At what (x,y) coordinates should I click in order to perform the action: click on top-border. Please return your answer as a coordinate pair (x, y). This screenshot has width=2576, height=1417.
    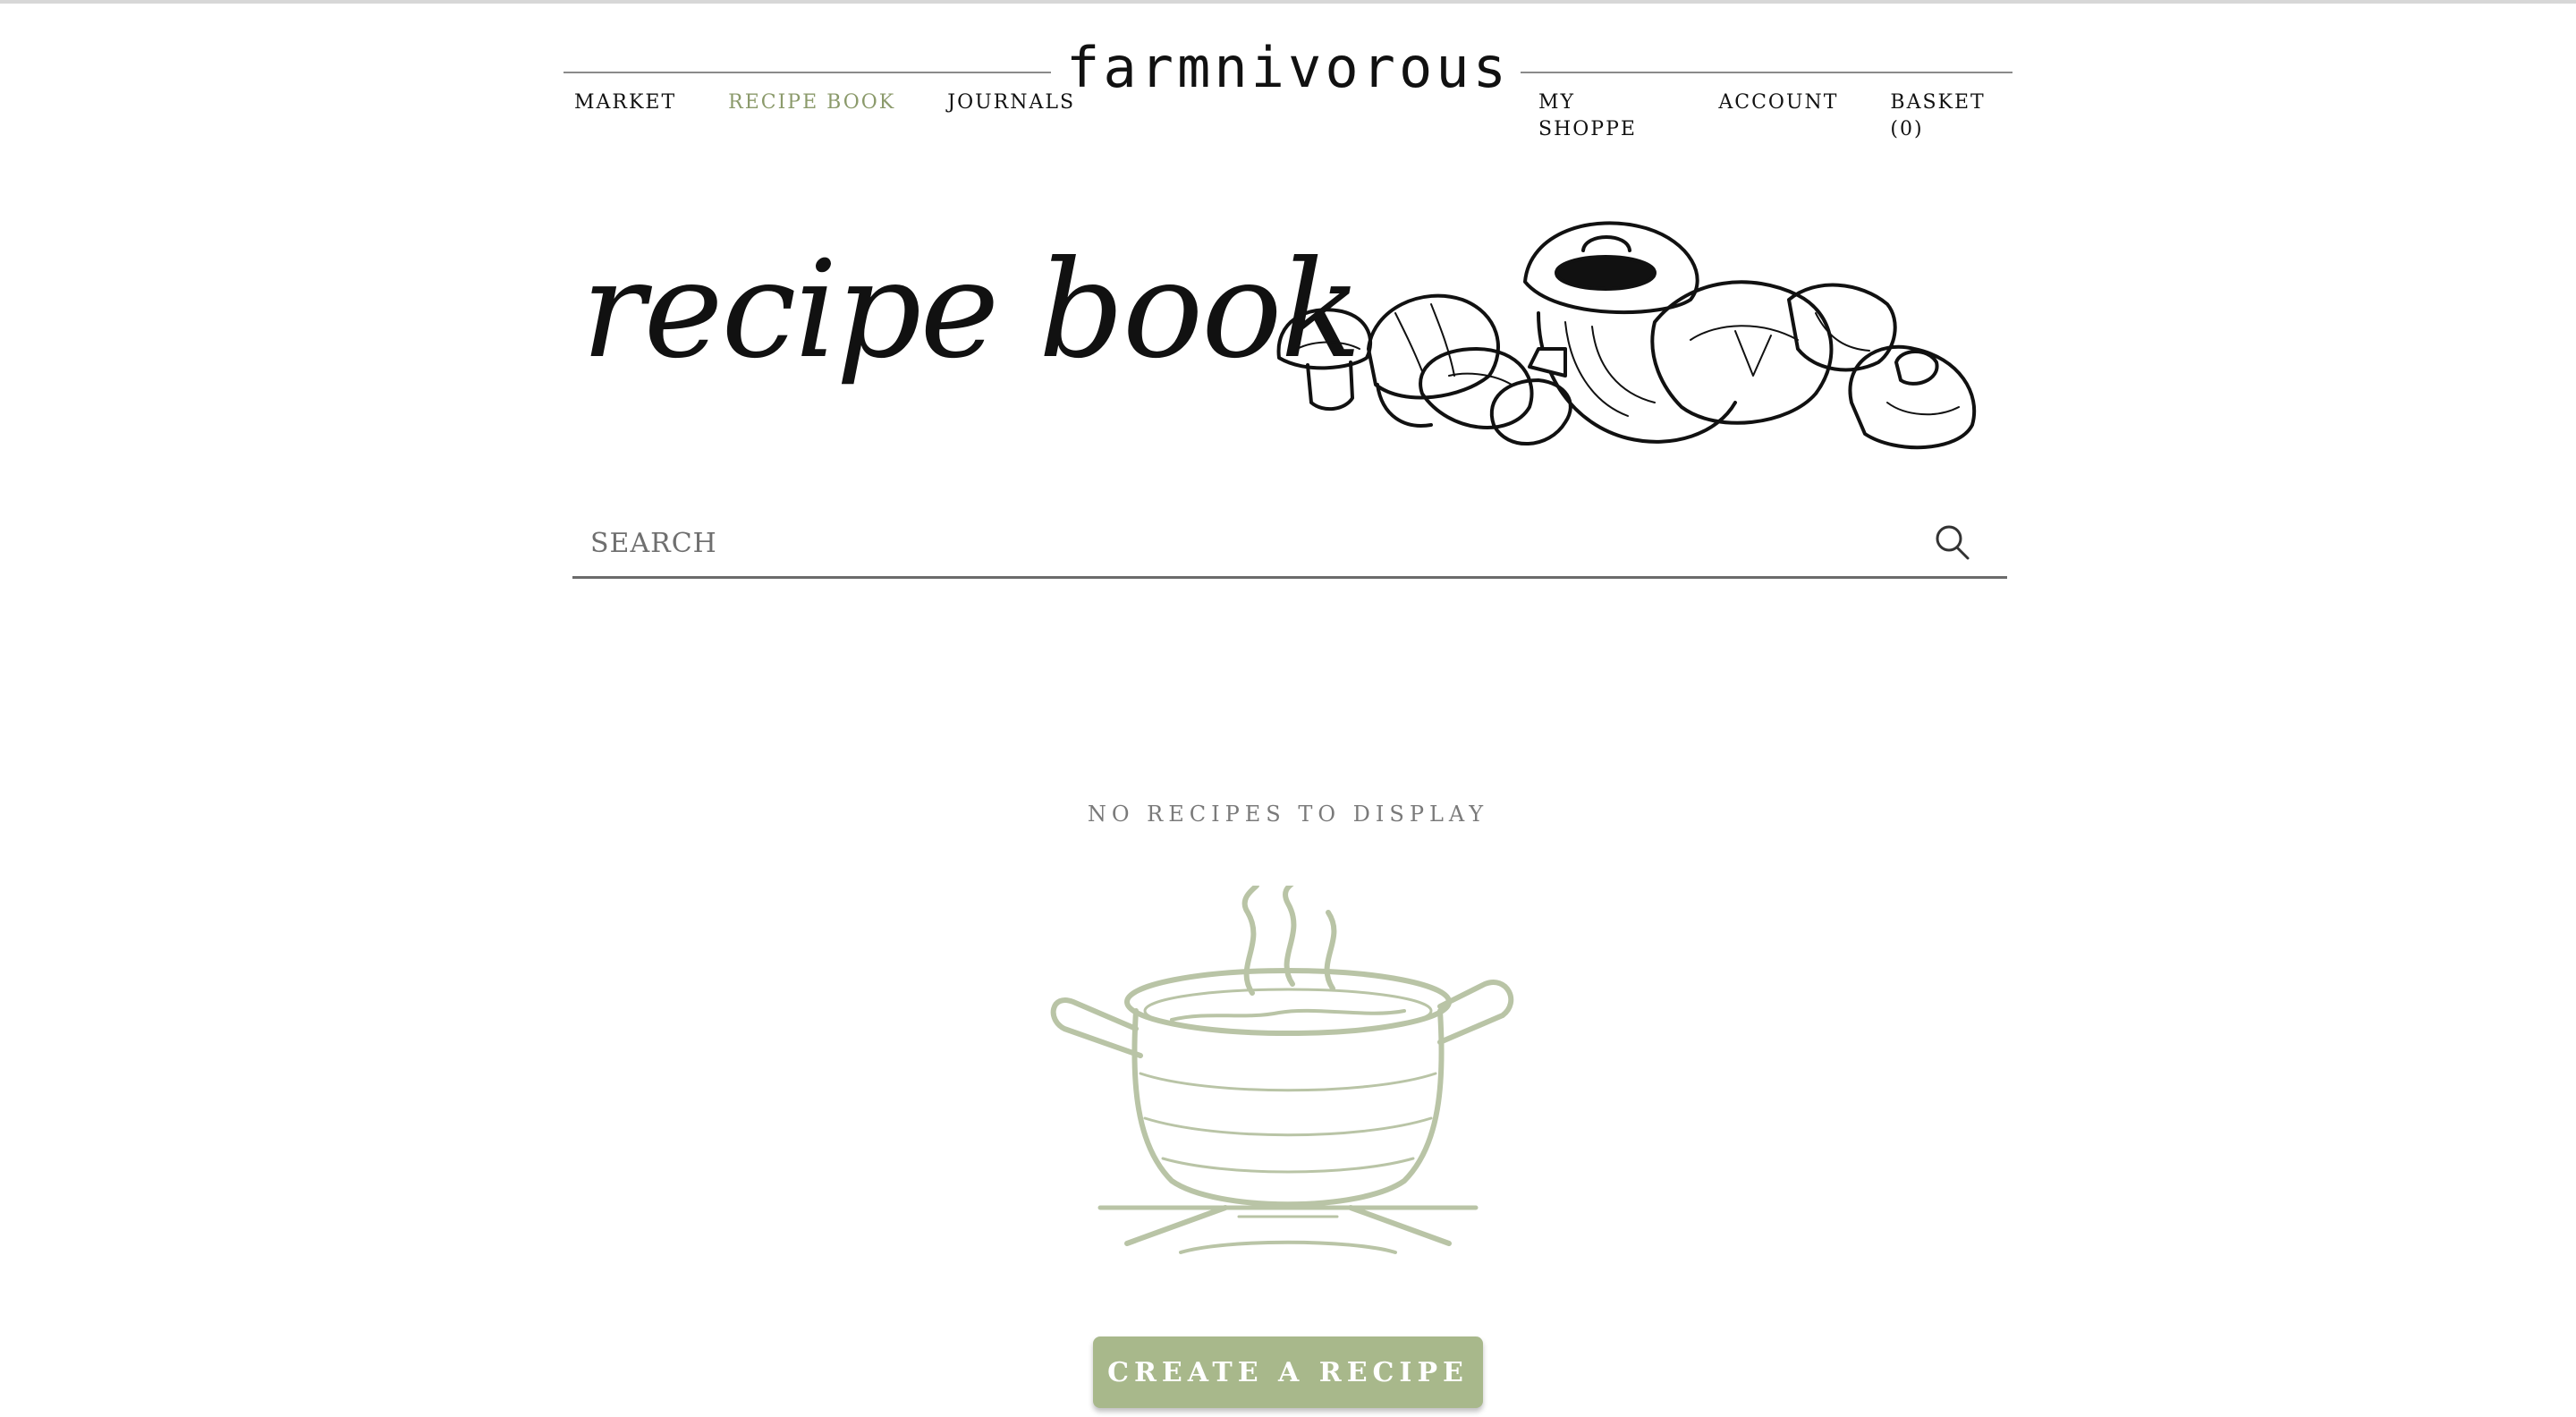
    Looking at the image, I should click on (1288, 2).